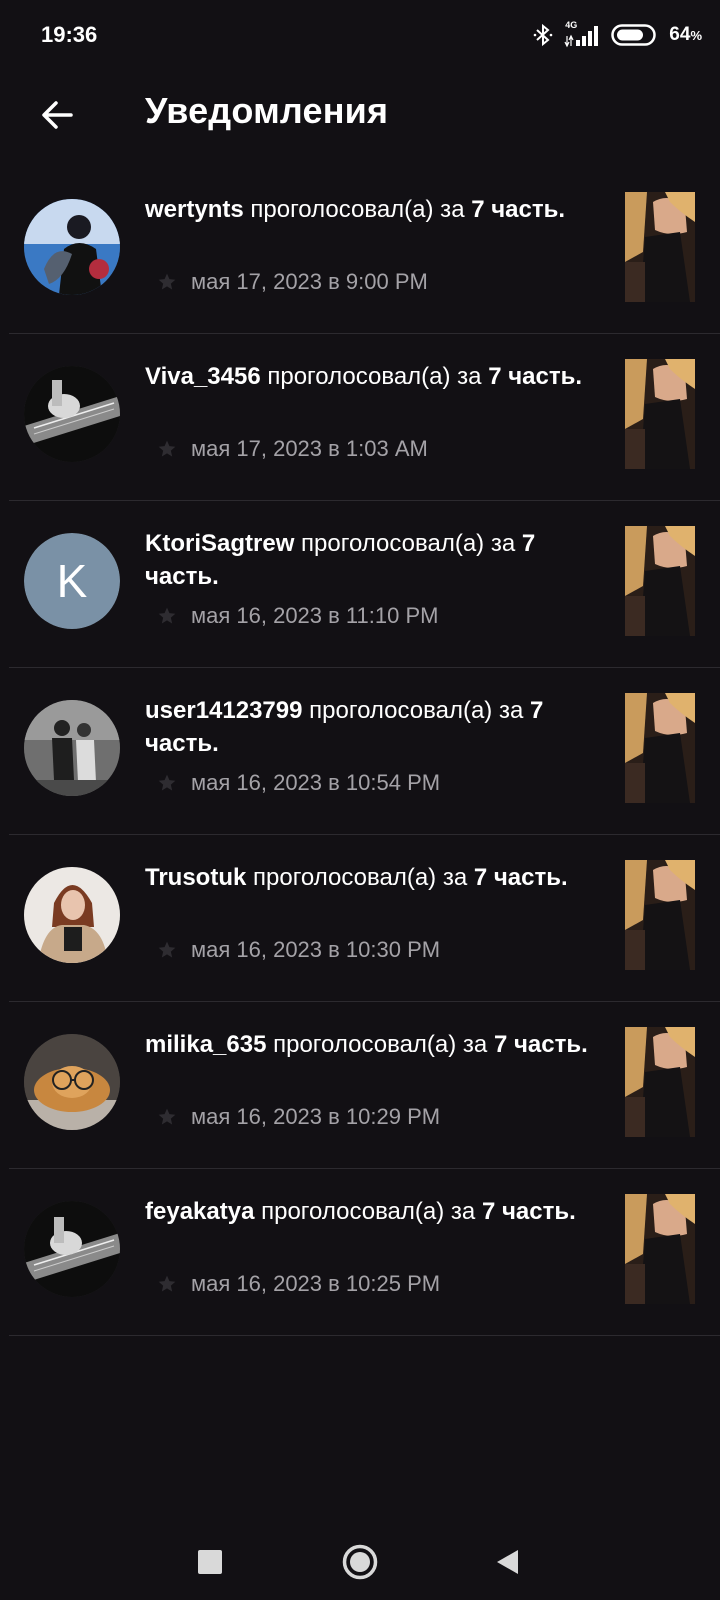 The height and width of the screenshot is (1600, 720). What do you see at coordinates (219, 543) in the screenshot?
I see `username: KtoriSagtrew` at bounding box center [219, 543].